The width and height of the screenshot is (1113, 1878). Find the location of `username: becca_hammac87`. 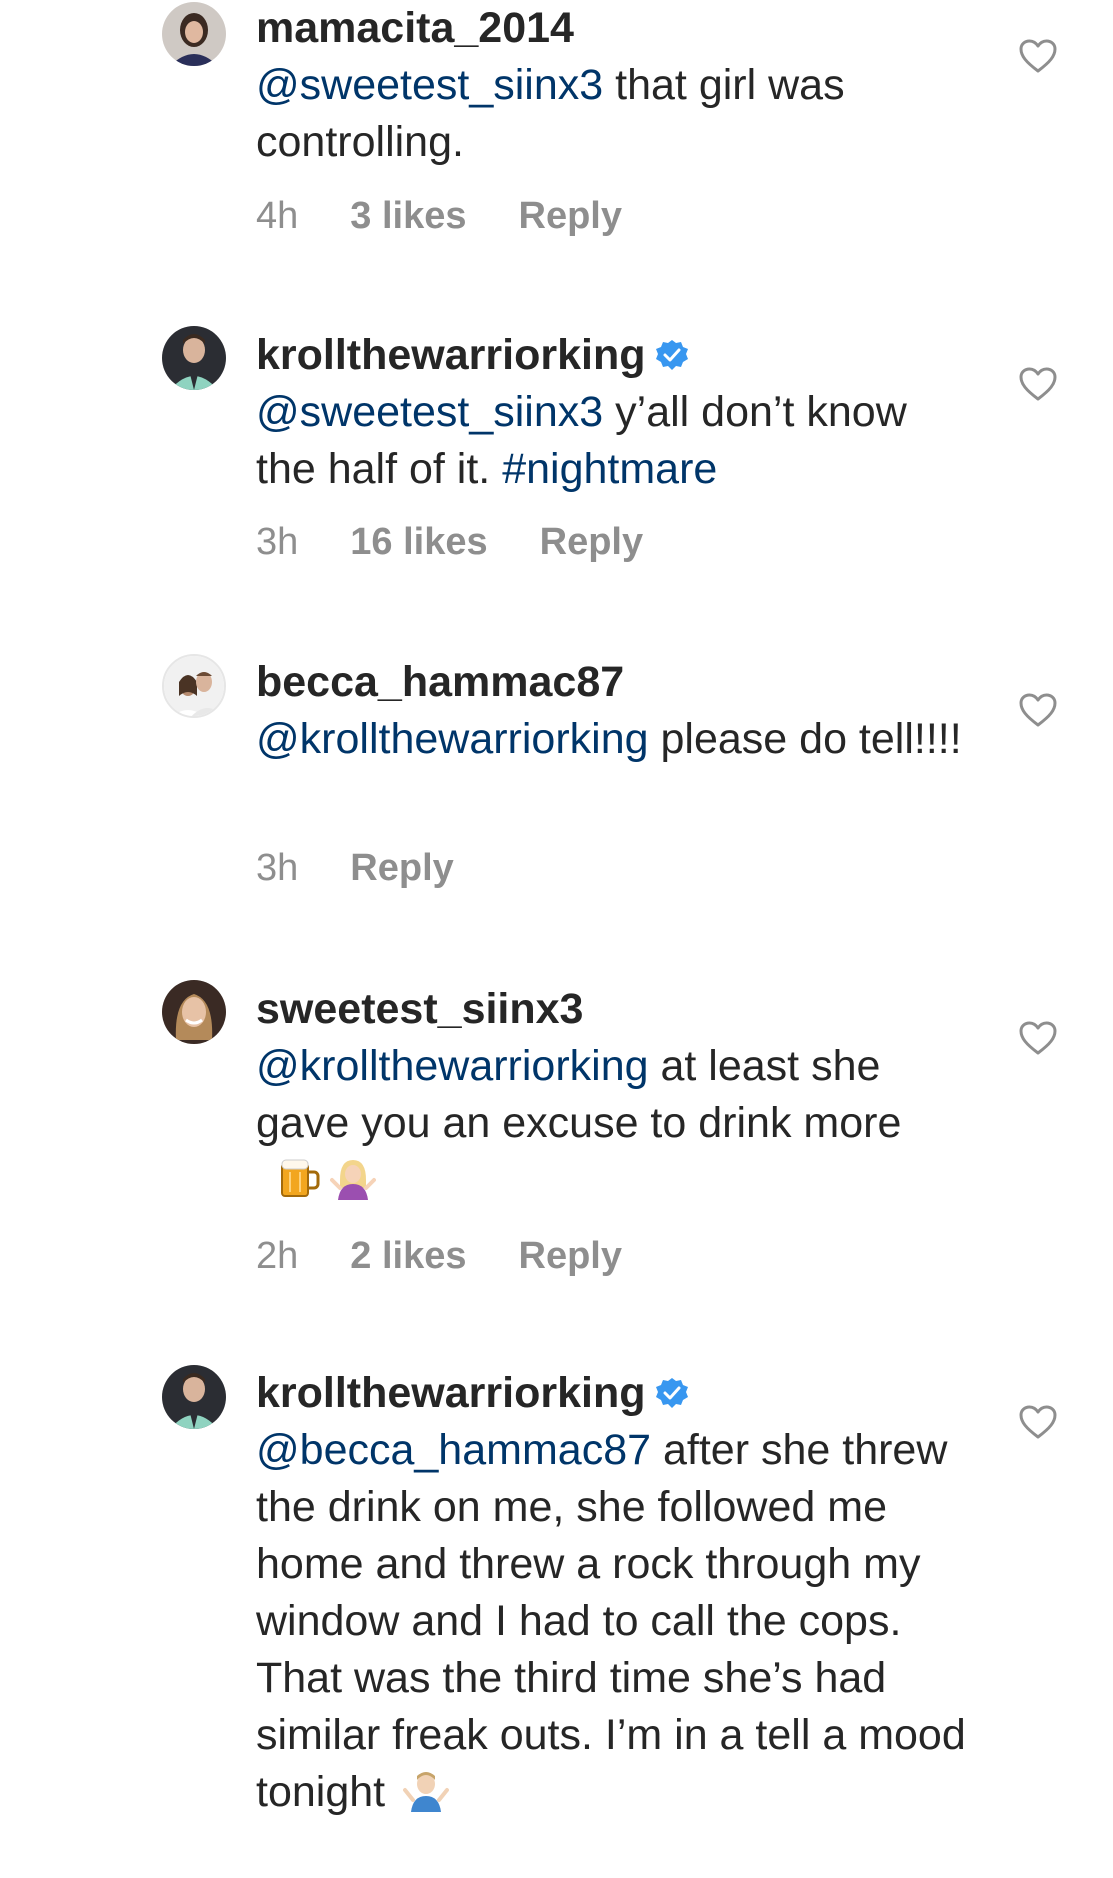

username: becca_hammac87 is located at coordinates (440, 682).